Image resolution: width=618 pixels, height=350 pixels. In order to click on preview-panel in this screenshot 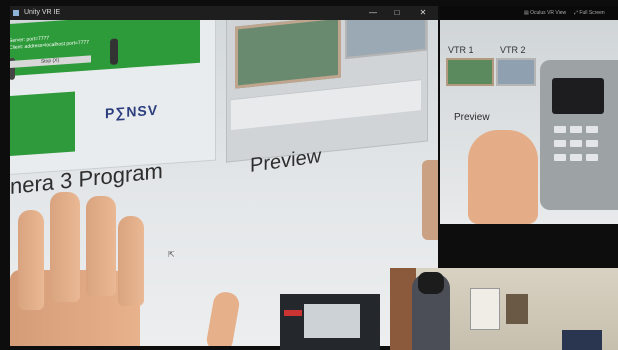, I will do `click(327, 91)`.